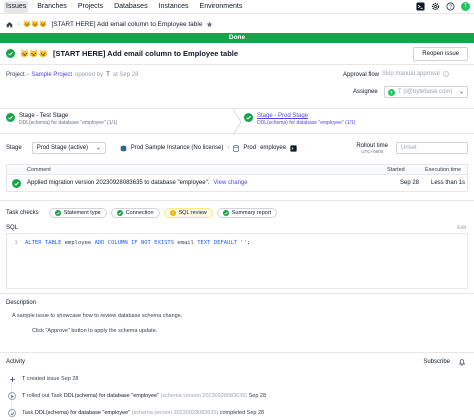 The width and height of the screenshot is (474, 420). Describe the element at coordinates (172, 213) in the screenshot. I see `check-warning-icon` at that location.